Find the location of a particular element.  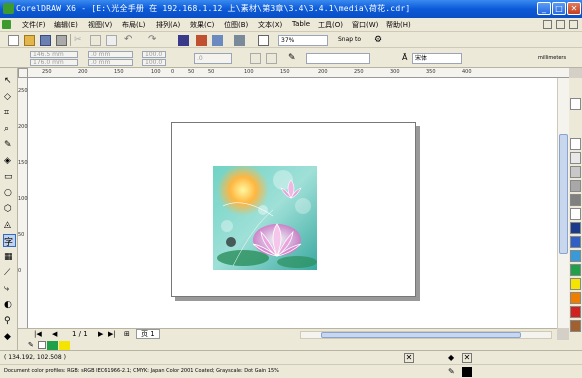

cut-icon: ✂ is located at coordinates (79, 40).